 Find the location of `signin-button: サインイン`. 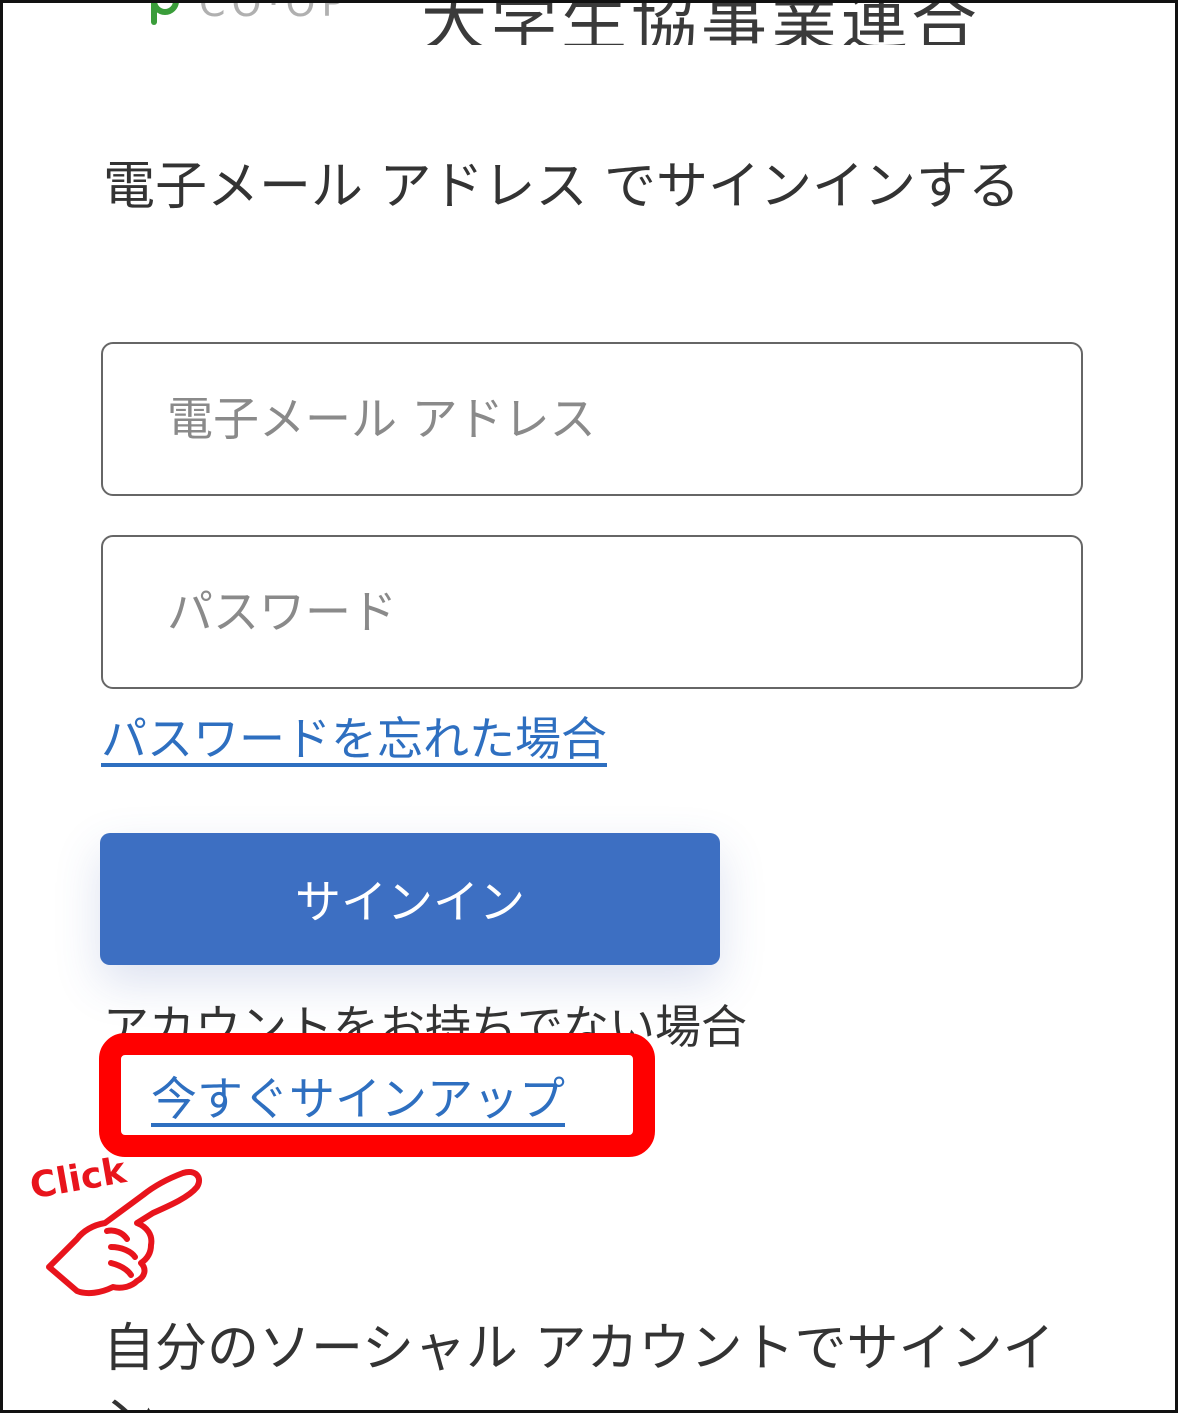

signin-button: サインイン is located at coordinates (410, 899).